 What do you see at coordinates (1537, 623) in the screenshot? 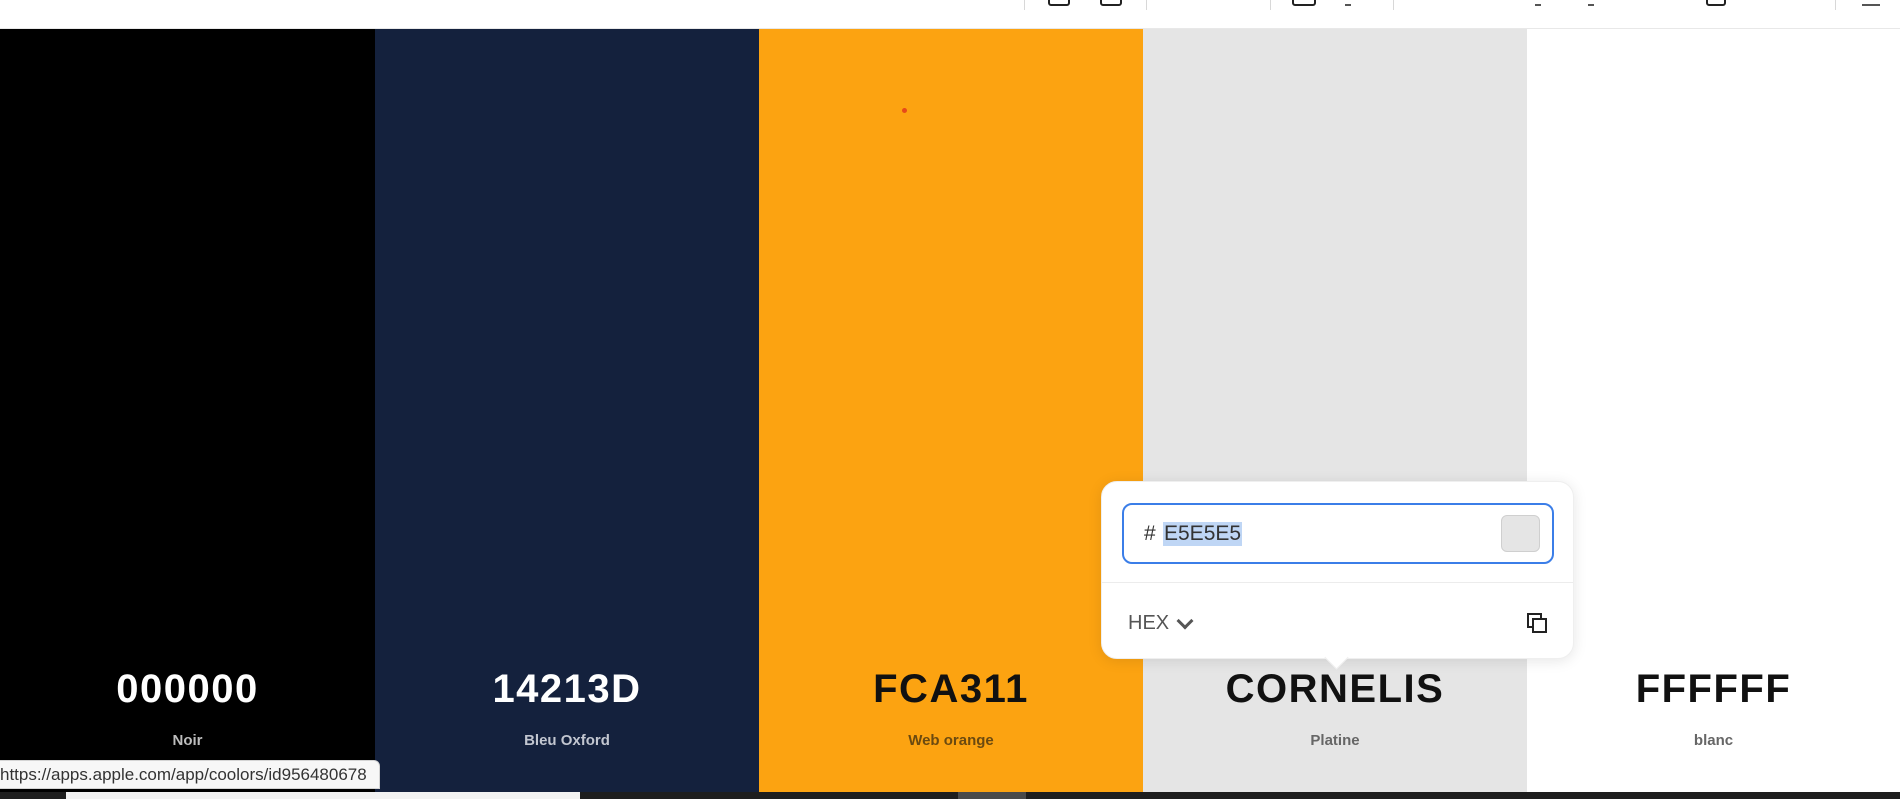
I see `copy-icon` at bounding box center [1537, 623].